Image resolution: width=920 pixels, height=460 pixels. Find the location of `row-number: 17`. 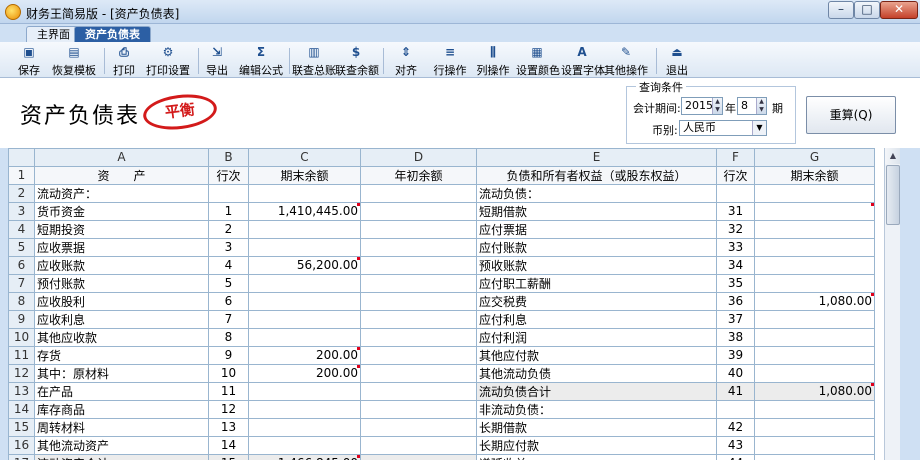

row-number: 17 is located at coordinates (21, 456).